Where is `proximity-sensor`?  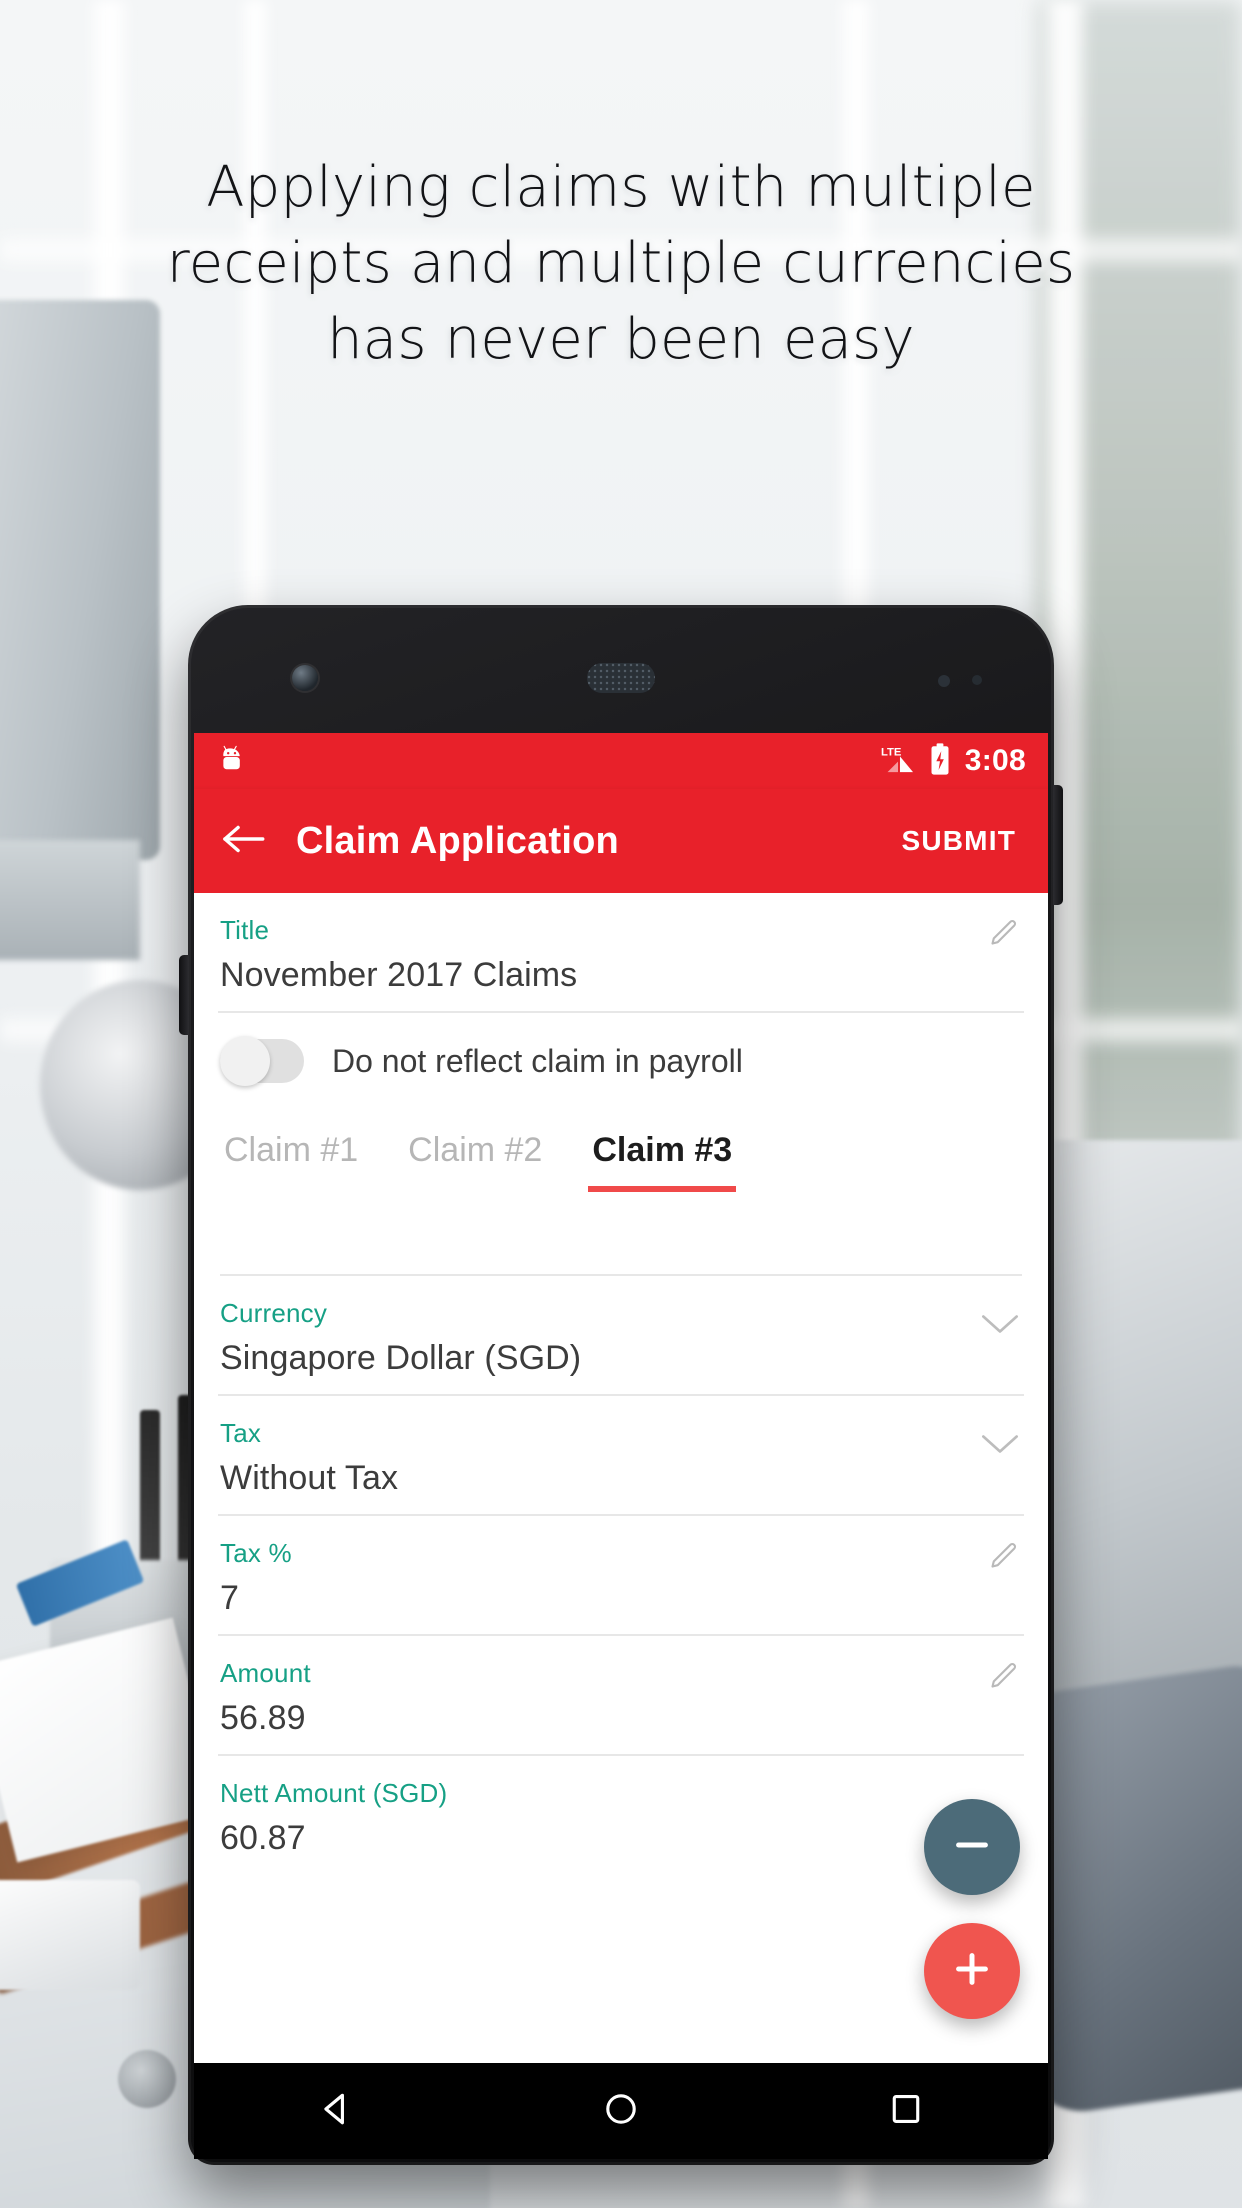 proximity-sensor is located at coordinates (944, 681).